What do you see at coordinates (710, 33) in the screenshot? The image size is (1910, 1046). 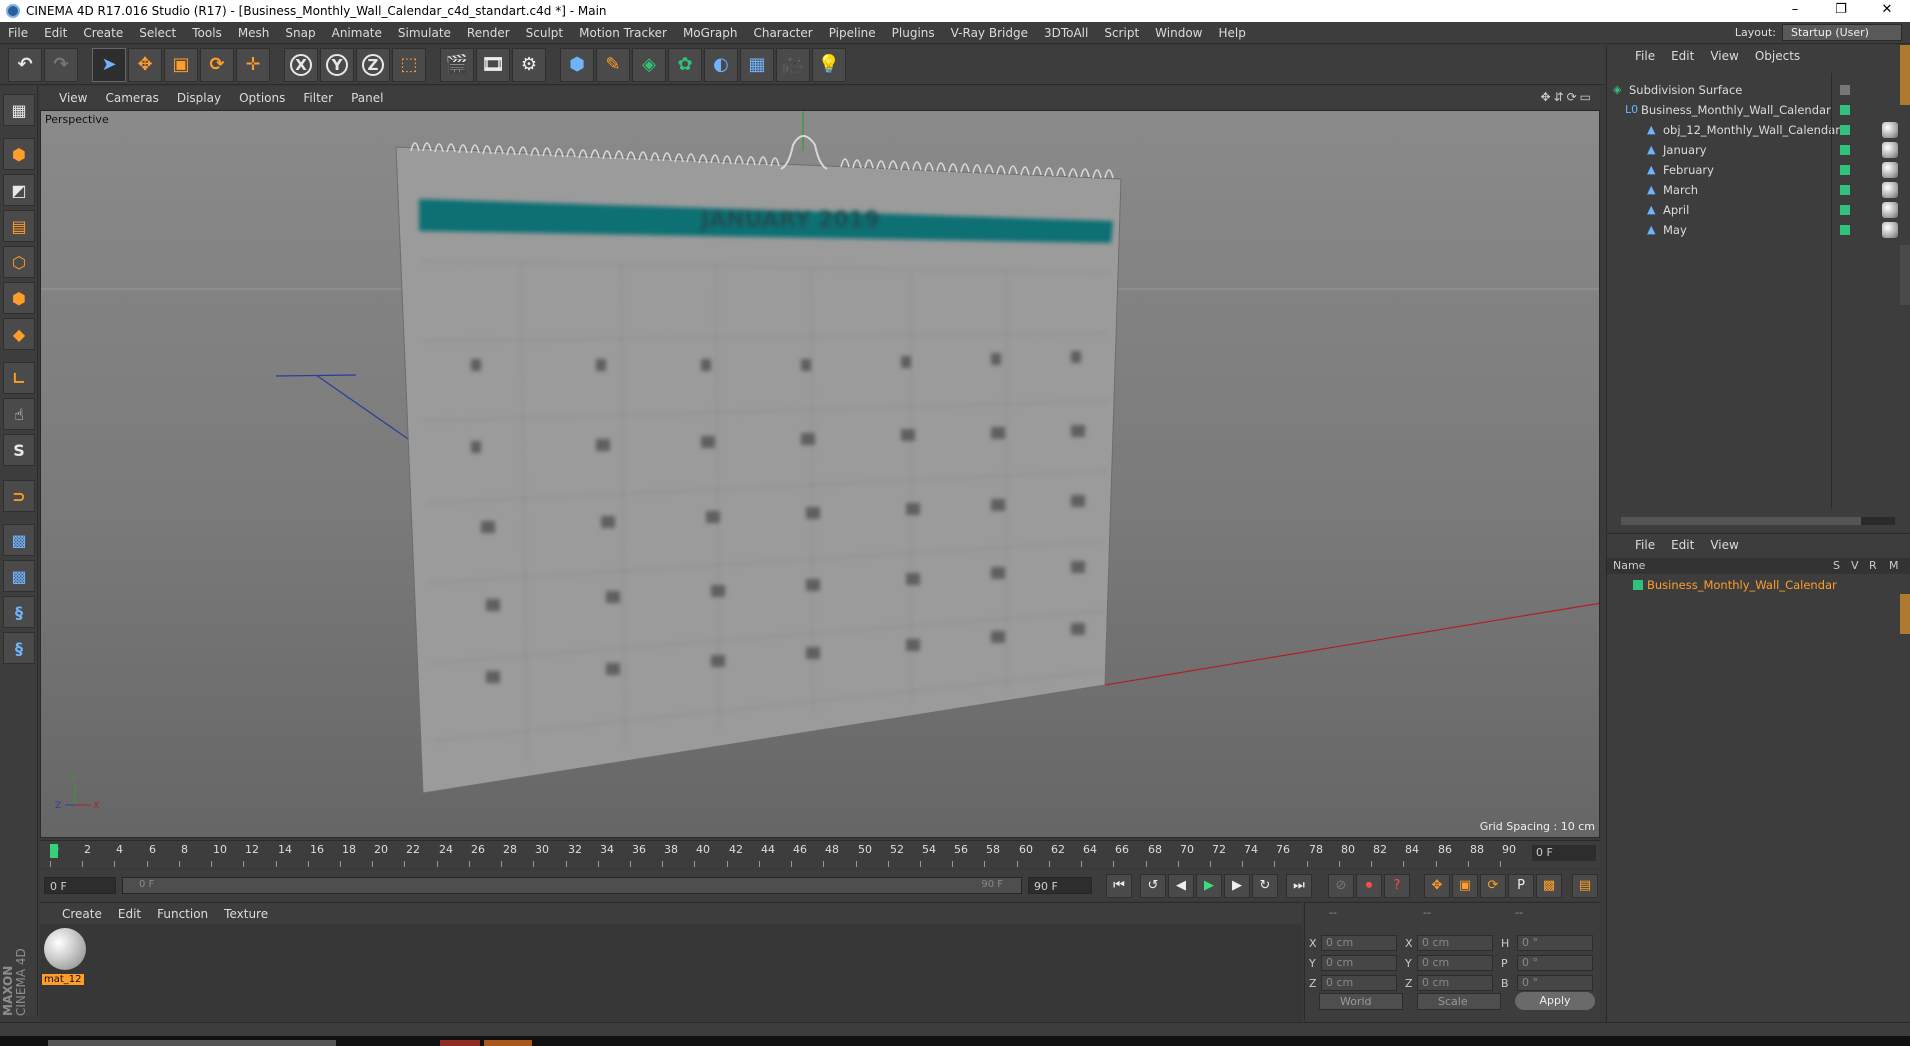 I see `menu-mograph: MoGraph` at bounding box center [710, 33].